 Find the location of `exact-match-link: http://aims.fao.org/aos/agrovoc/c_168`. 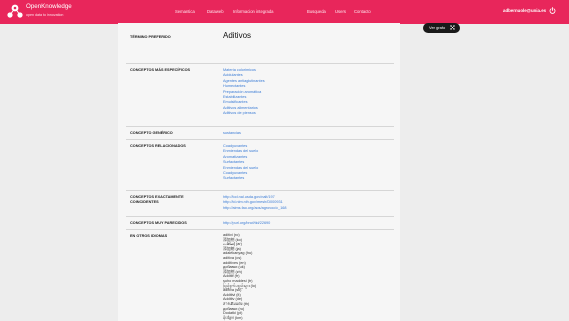

exact-match-link: http://aims.fao.org/aos/agrovoc/c_168 is located at coordinates (255, 208).